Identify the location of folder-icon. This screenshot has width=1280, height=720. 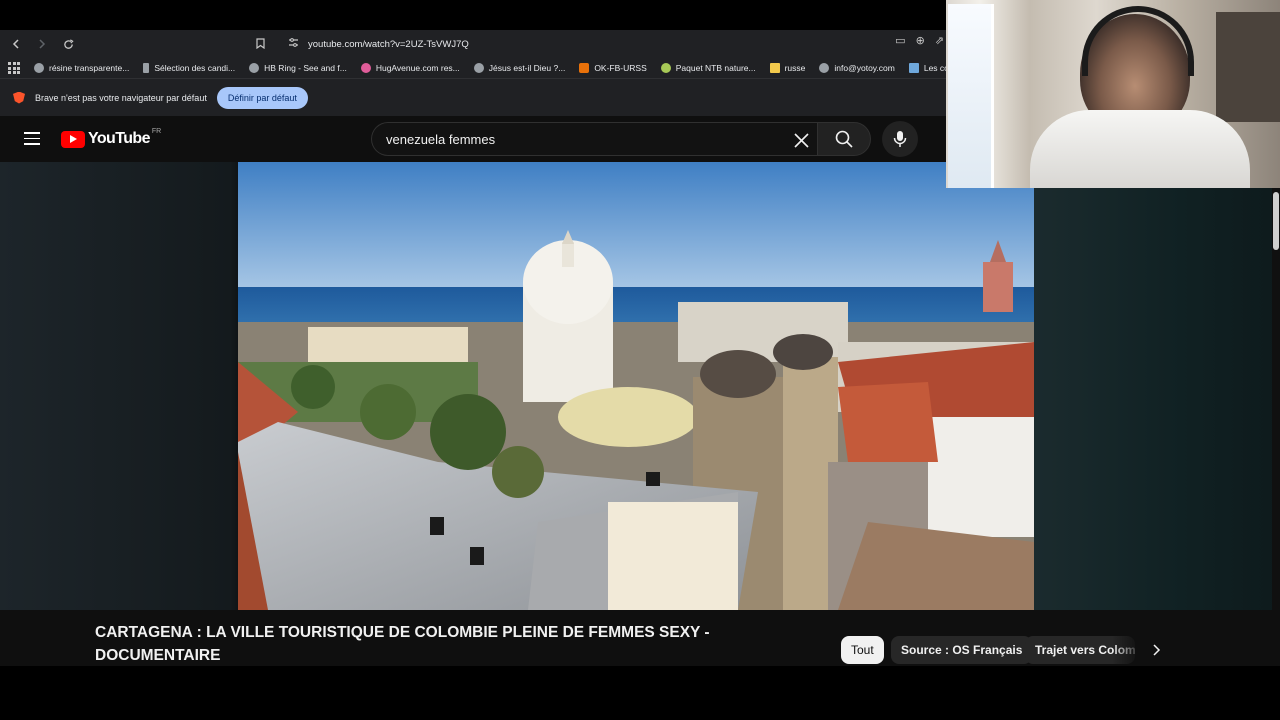
(774, 68).